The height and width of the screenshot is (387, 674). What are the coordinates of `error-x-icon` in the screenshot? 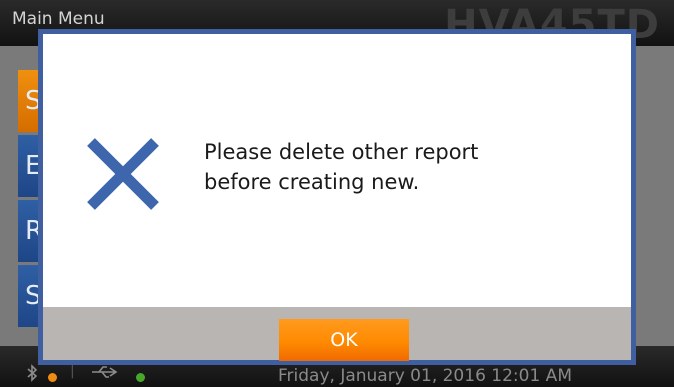 It's located at (123, 174).